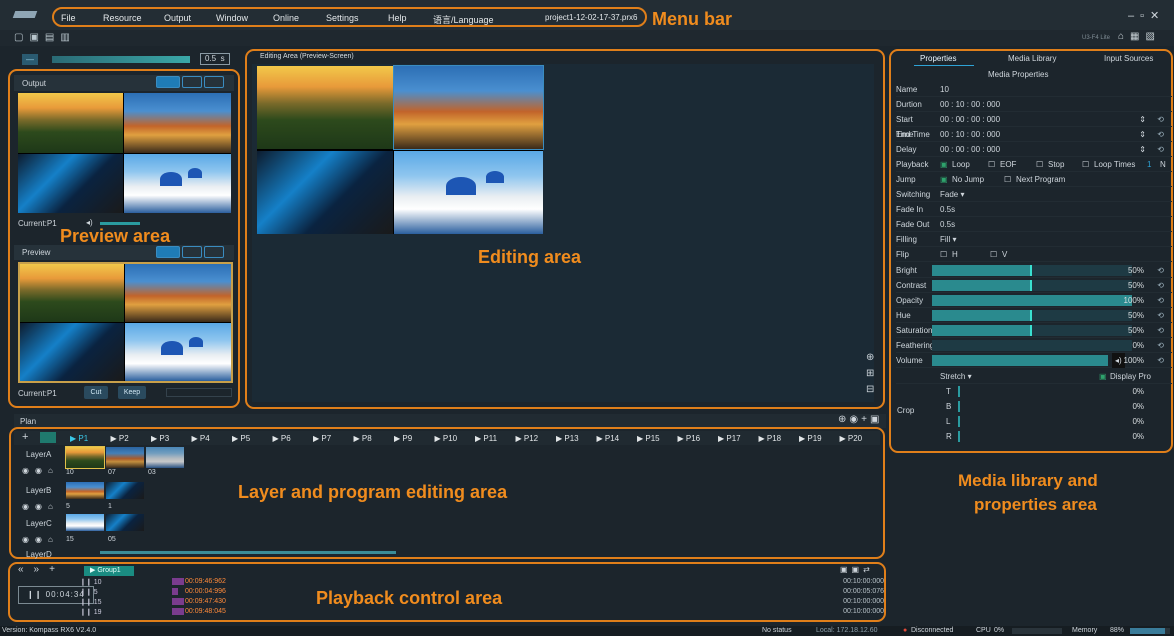  I want to click on contrast-reset-icon: ⟲, so click(1160, 285).